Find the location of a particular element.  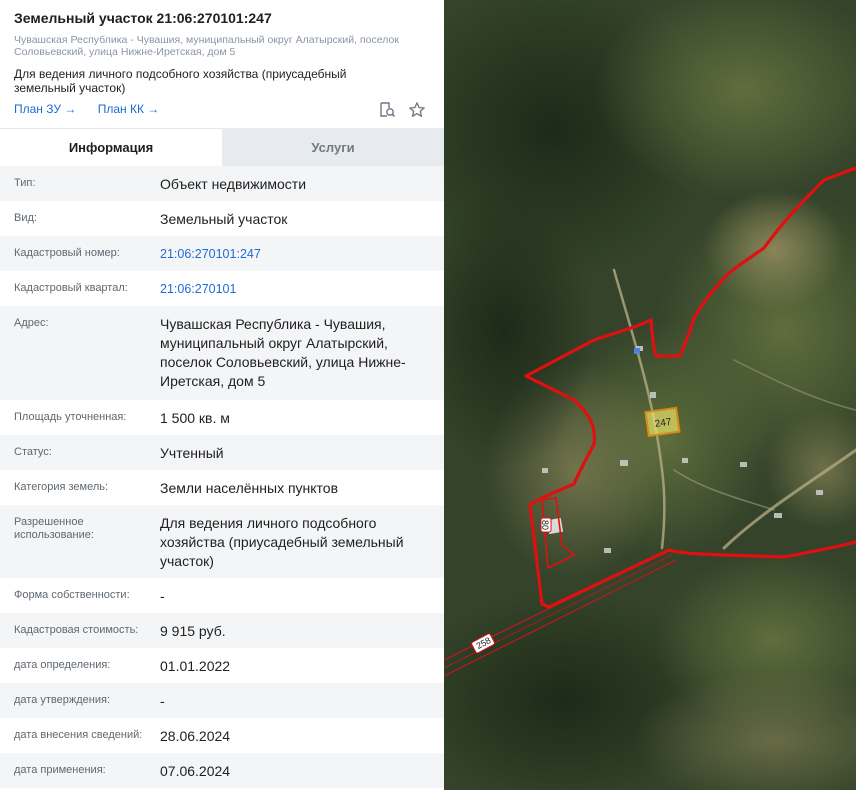

cadastral-quarter-link: 21:06:270101 is located at coordinates (295, 293).